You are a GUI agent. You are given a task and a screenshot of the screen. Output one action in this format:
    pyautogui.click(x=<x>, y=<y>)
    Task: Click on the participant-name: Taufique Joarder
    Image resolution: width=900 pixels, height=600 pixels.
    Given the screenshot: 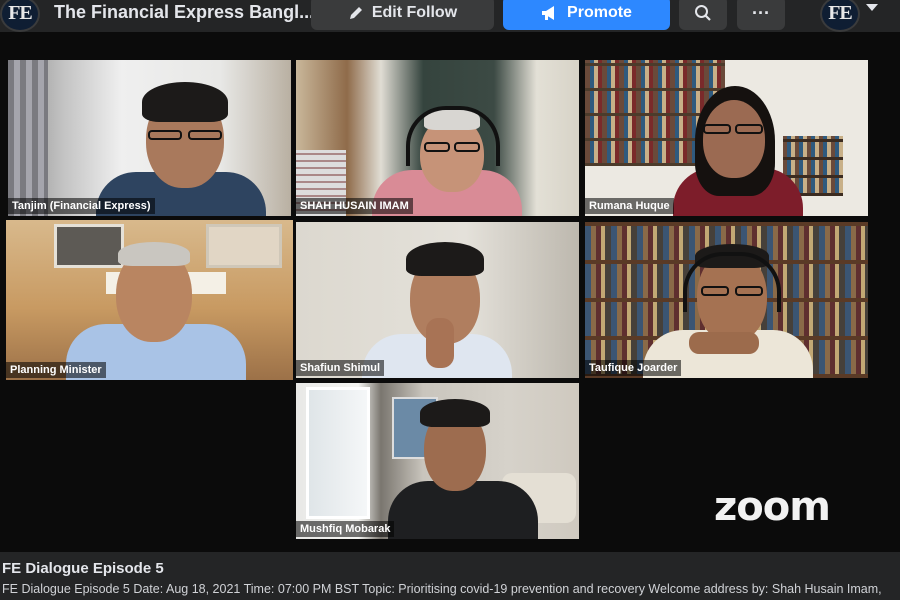 What is the action you would take?
    pyautogui.click(x=633, y=368)
    